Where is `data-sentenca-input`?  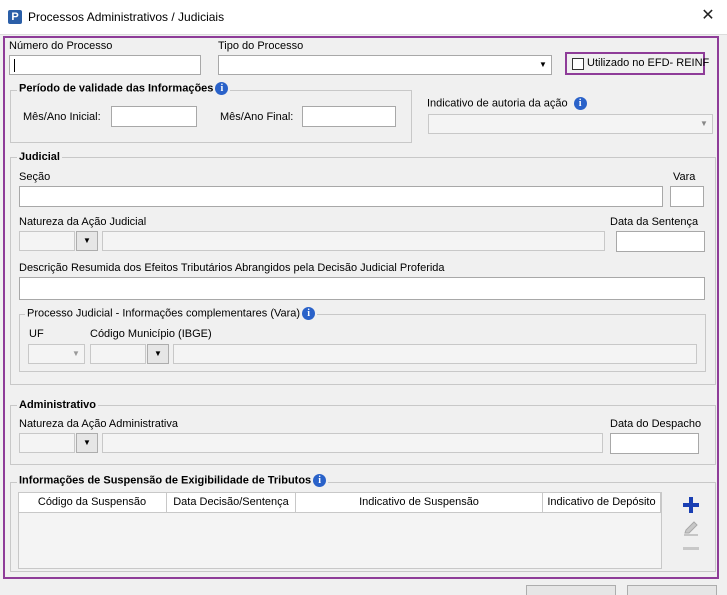
data-sentenca-input is located at coordinates (660, 241).